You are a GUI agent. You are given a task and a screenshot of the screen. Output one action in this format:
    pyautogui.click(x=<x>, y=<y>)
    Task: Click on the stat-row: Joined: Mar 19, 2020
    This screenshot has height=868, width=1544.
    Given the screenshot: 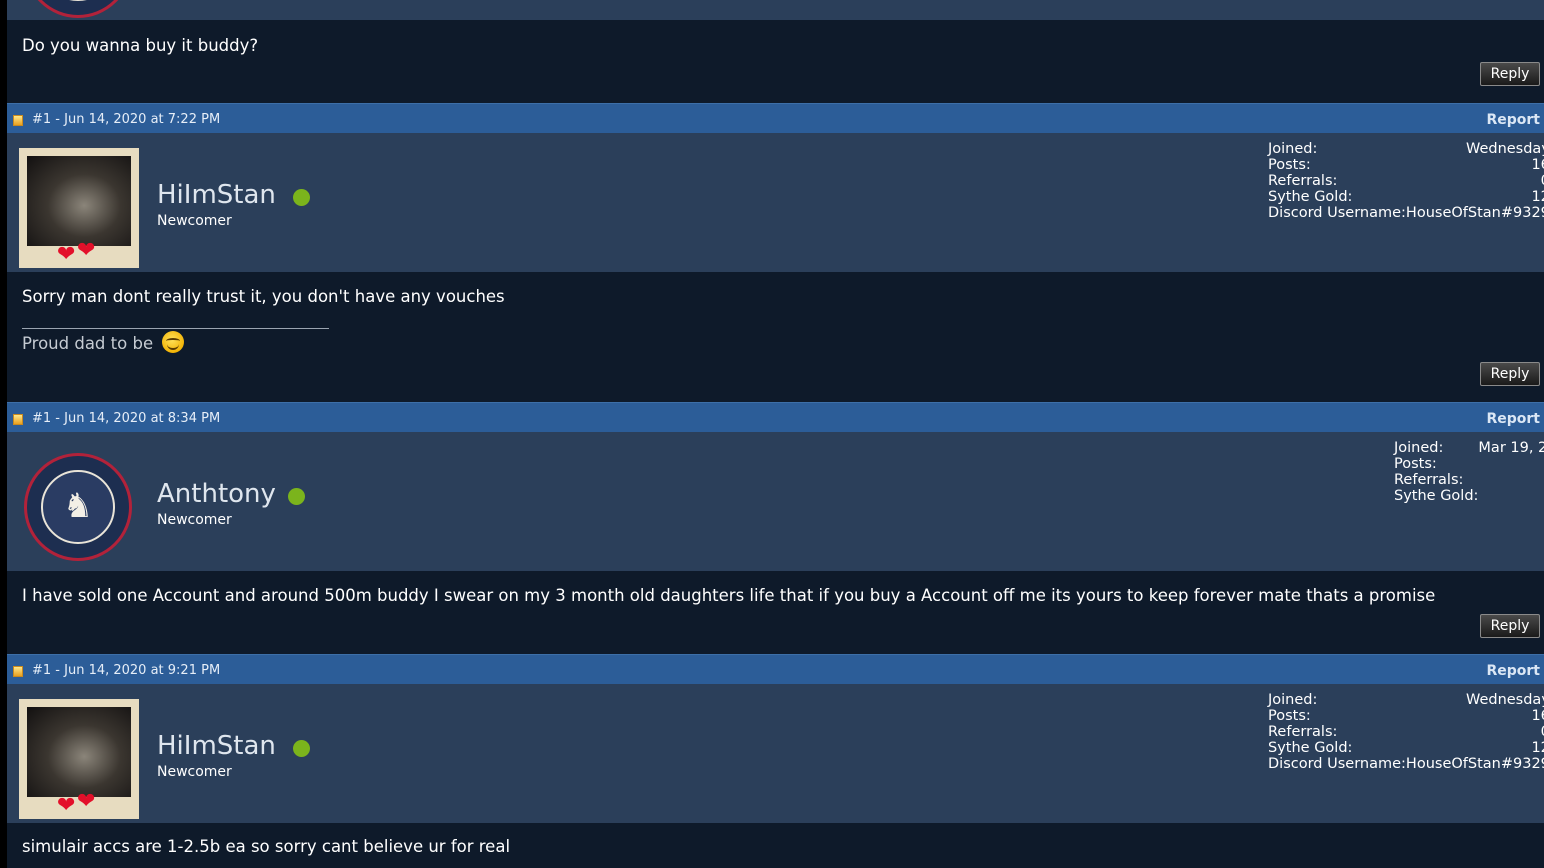 What is the action you would take?
    pyautogui.click(x=1469, y=448)
    